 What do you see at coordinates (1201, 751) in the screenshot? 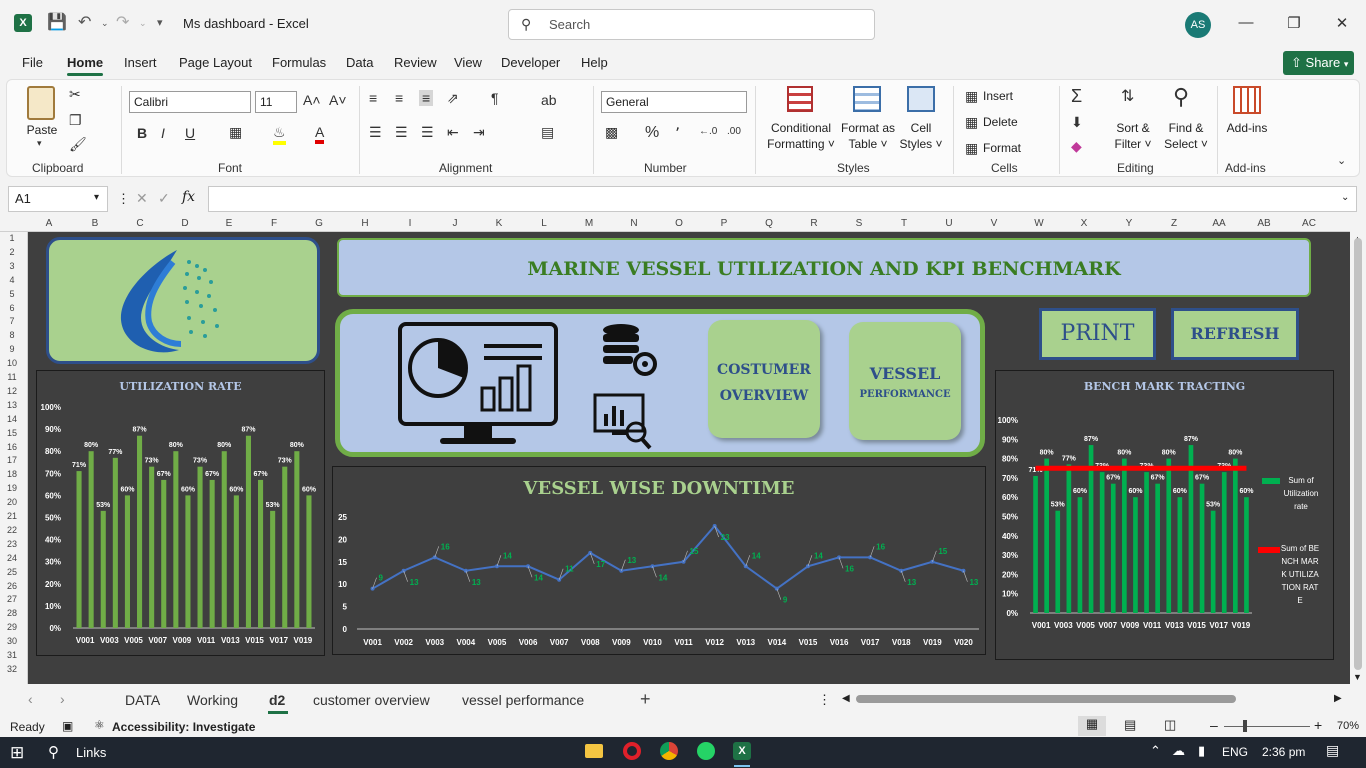
I see `battery-icon: ▮` at bounding box center [1201, 751].